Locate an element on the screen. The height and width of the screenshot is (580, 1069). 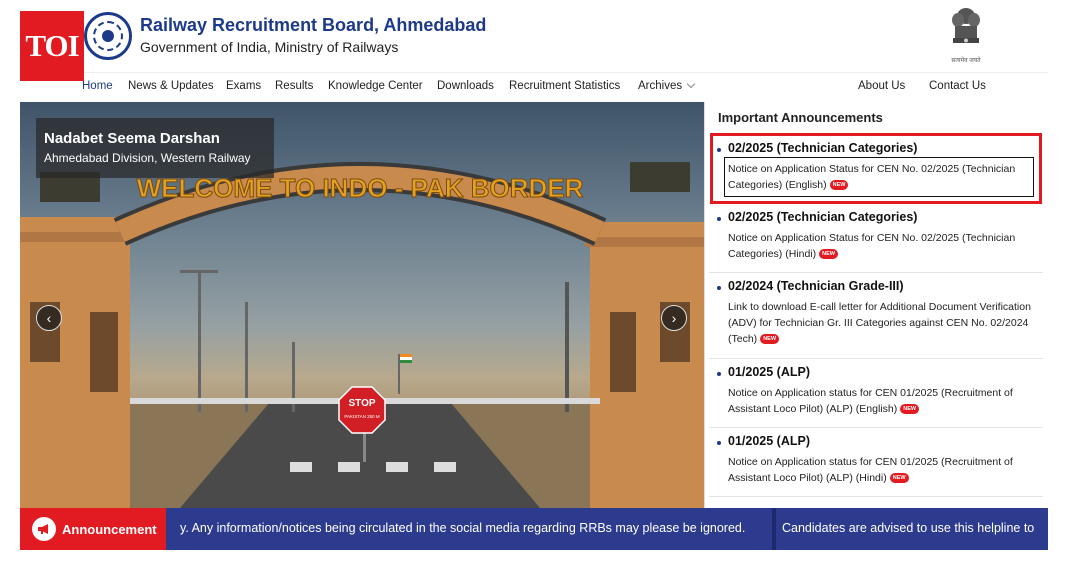
nav-exams: Exams is located at coordinates (243, 86).